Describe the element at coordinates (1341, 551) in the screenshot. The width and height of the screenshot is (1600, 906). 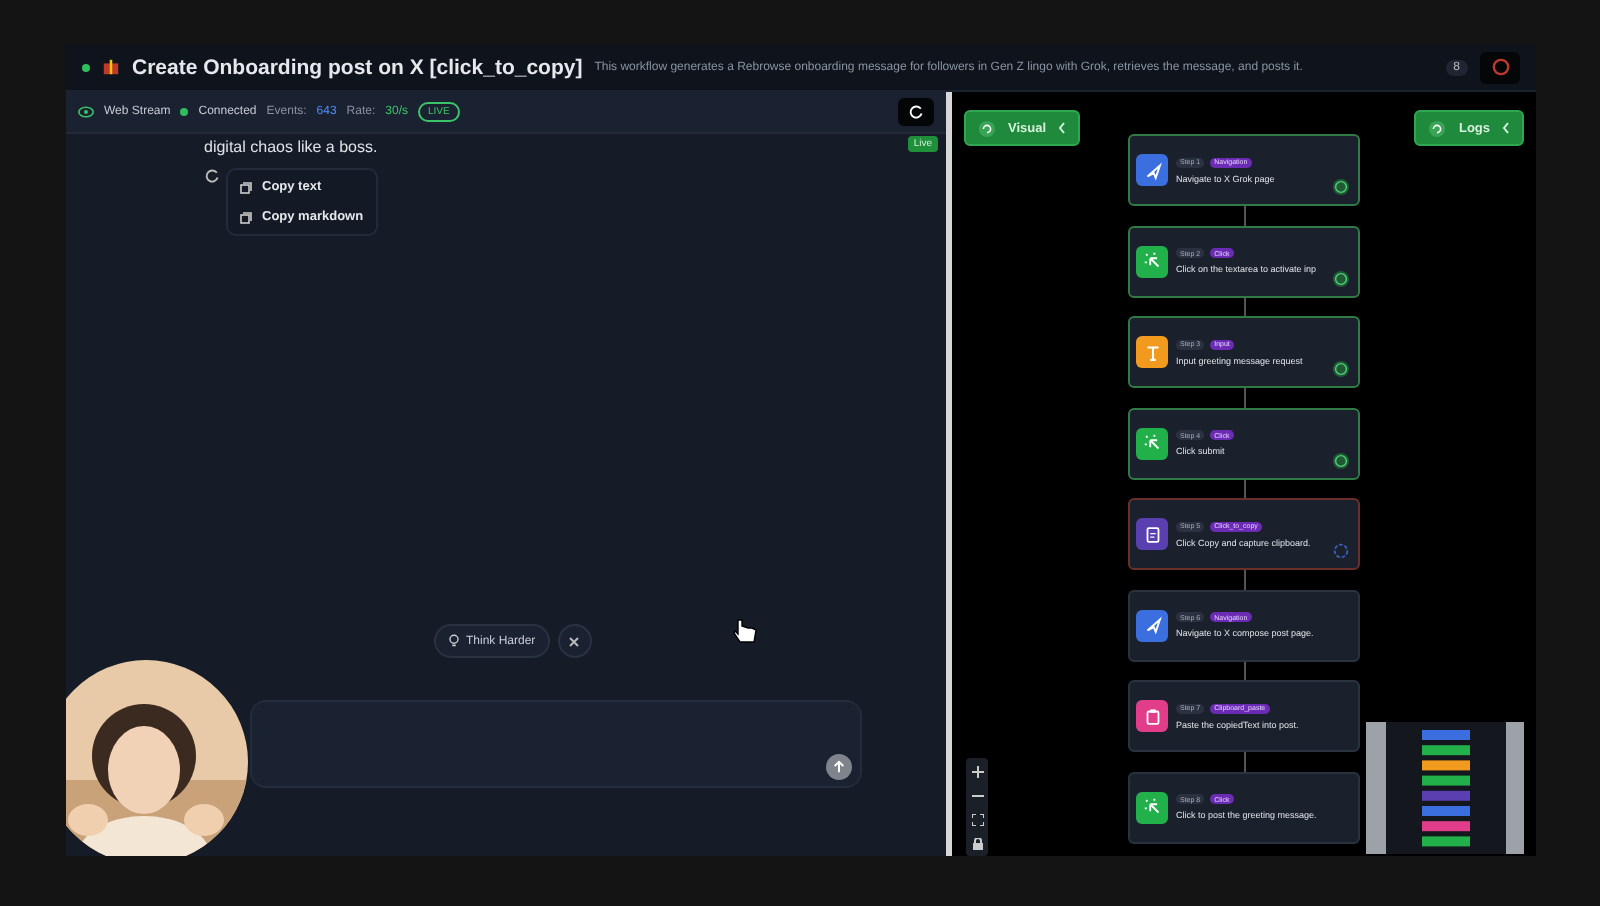
I see `spinner-icon` at that location.